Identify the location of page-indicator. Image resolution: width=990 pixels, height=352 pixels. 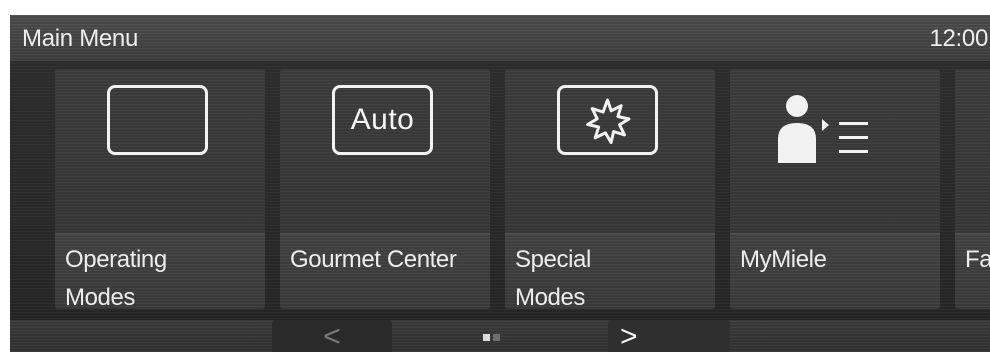
(493, 338).